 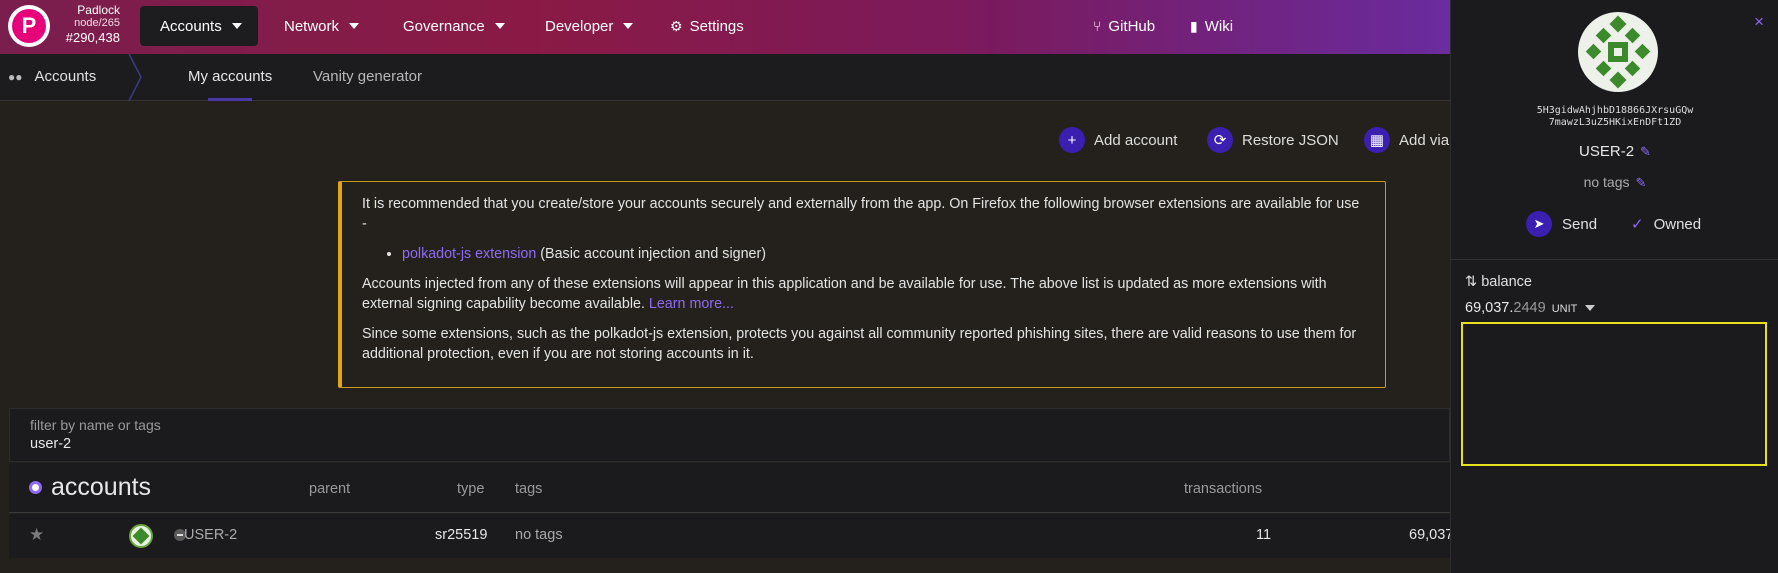 I want to click on sidebar-name-label: USER-2, so click(x=1607, y=151).